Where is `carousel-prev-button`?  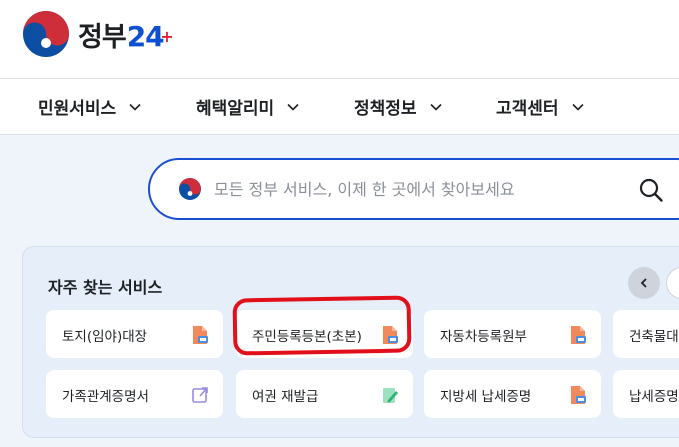
carousel-prev-button is located at coordinates (644, 283).